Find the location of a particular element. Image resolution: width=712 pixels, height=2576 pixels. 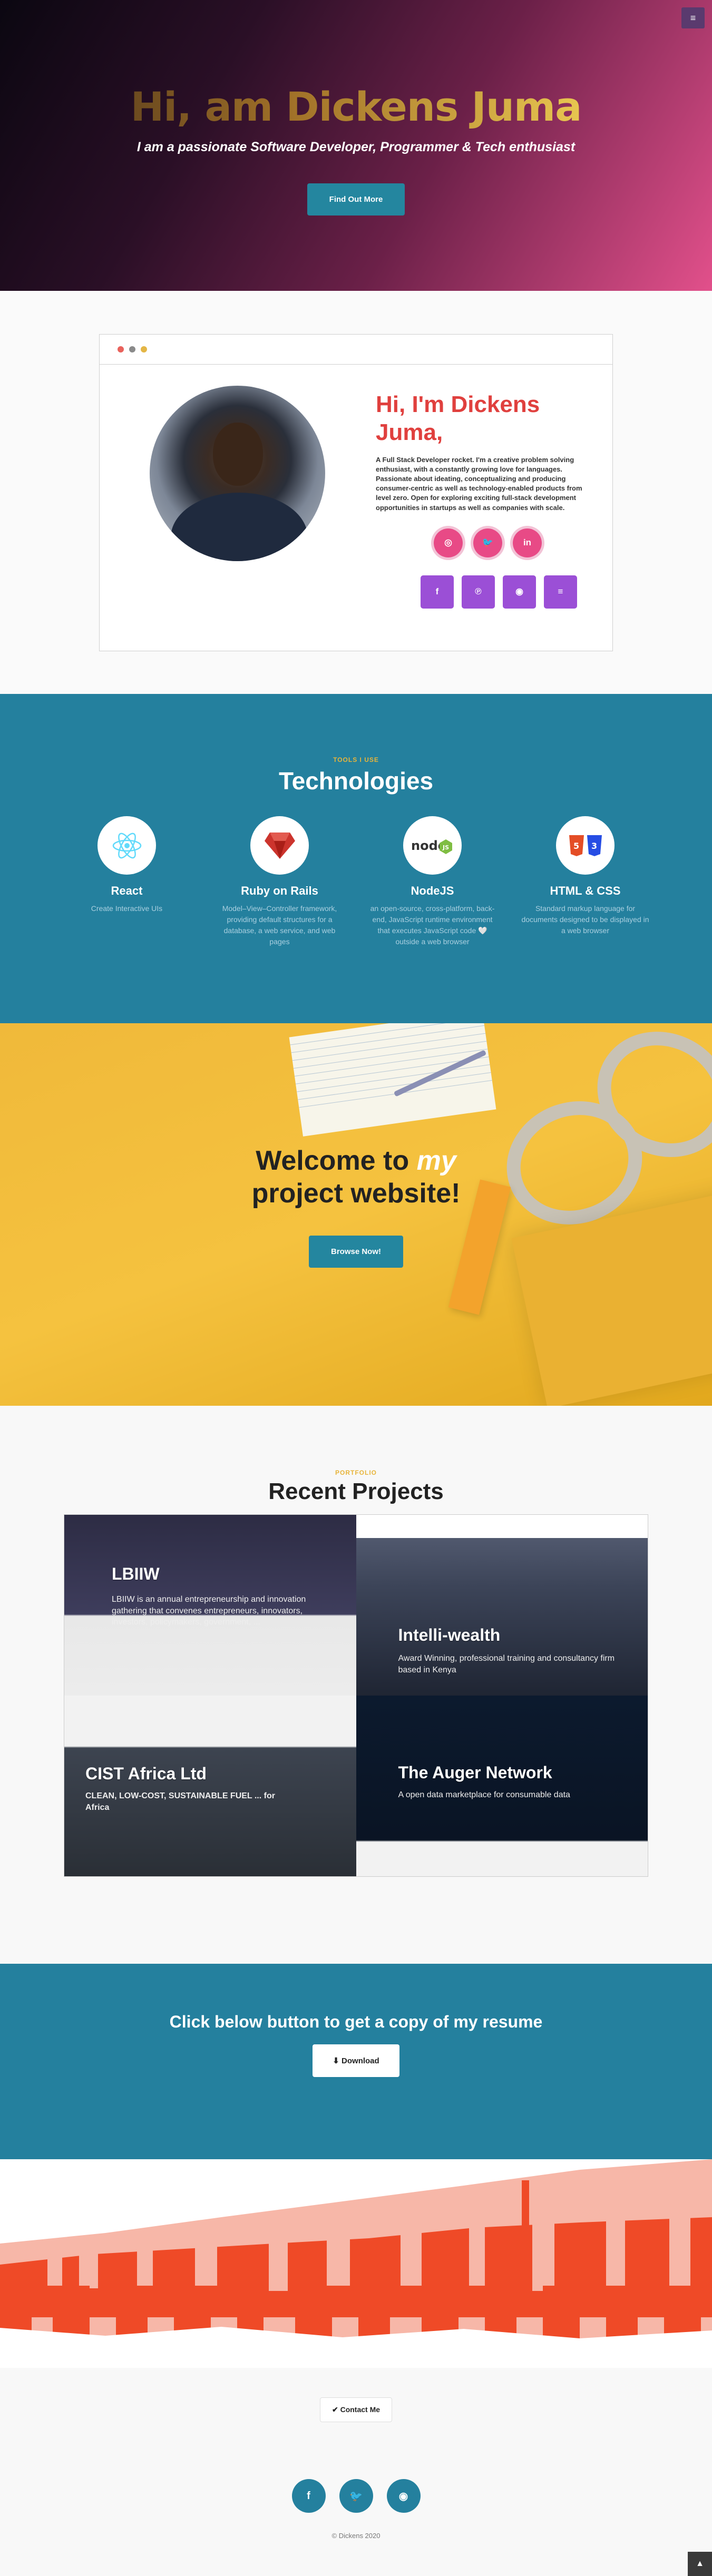

notepad-decoration is located at coordinates (393, 1080).